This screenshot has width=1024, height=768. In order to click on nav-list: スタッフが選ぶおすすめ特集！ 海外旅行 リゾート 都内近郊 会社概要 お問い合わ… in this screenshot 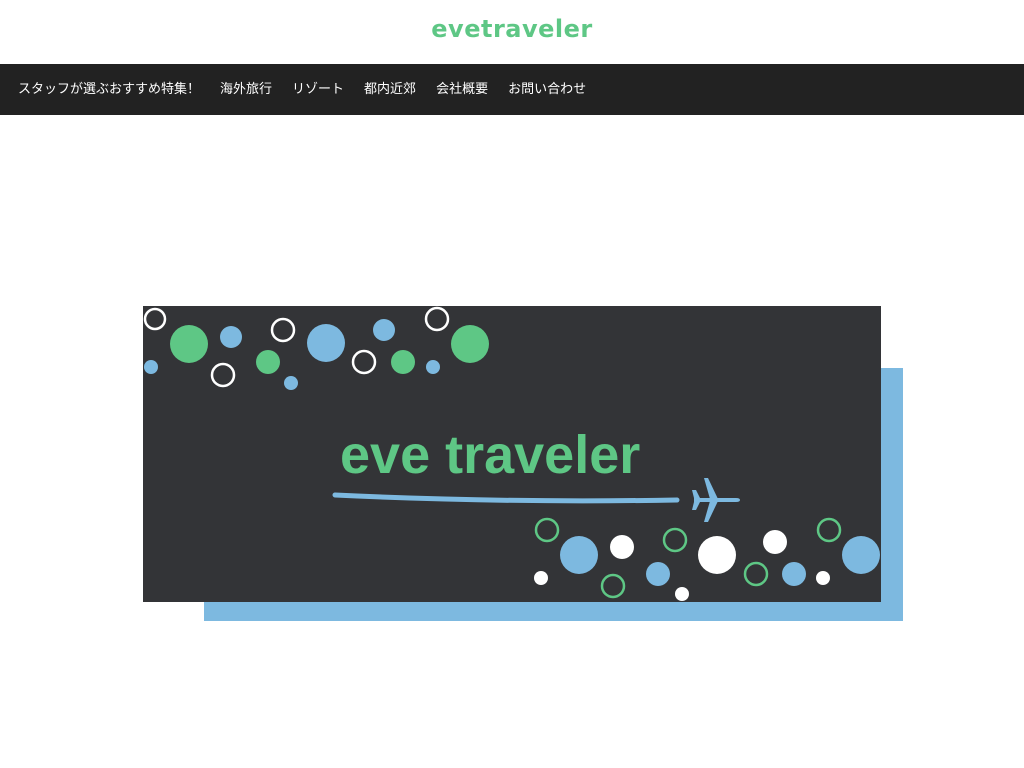, I will do `click(312, 89)`.